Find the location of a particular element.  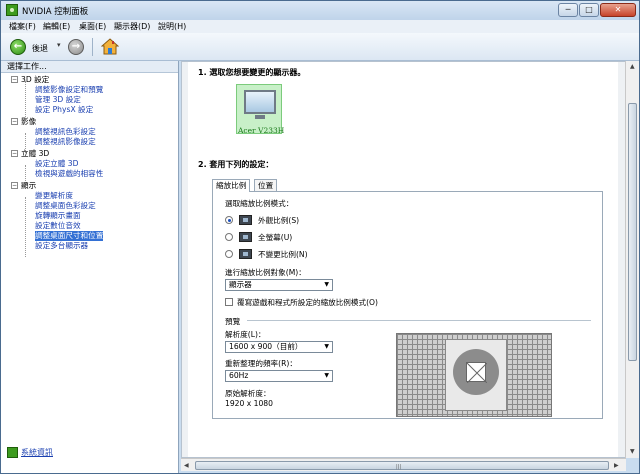

radio-full-screen is located at coordinates (229, 237).